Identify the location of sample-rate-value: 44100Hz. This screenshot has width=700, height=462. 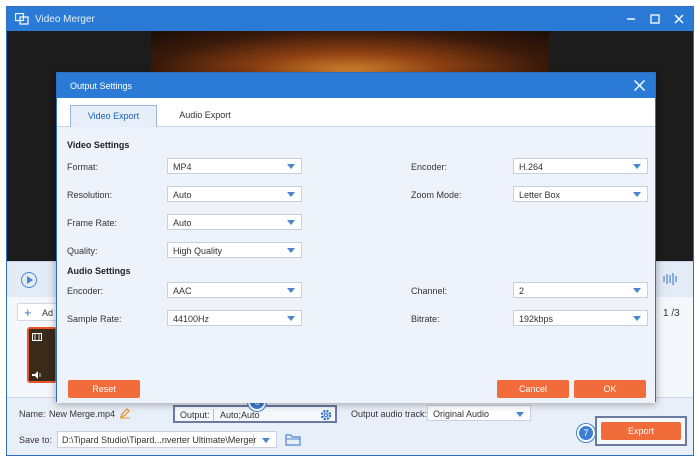
(191, 319).